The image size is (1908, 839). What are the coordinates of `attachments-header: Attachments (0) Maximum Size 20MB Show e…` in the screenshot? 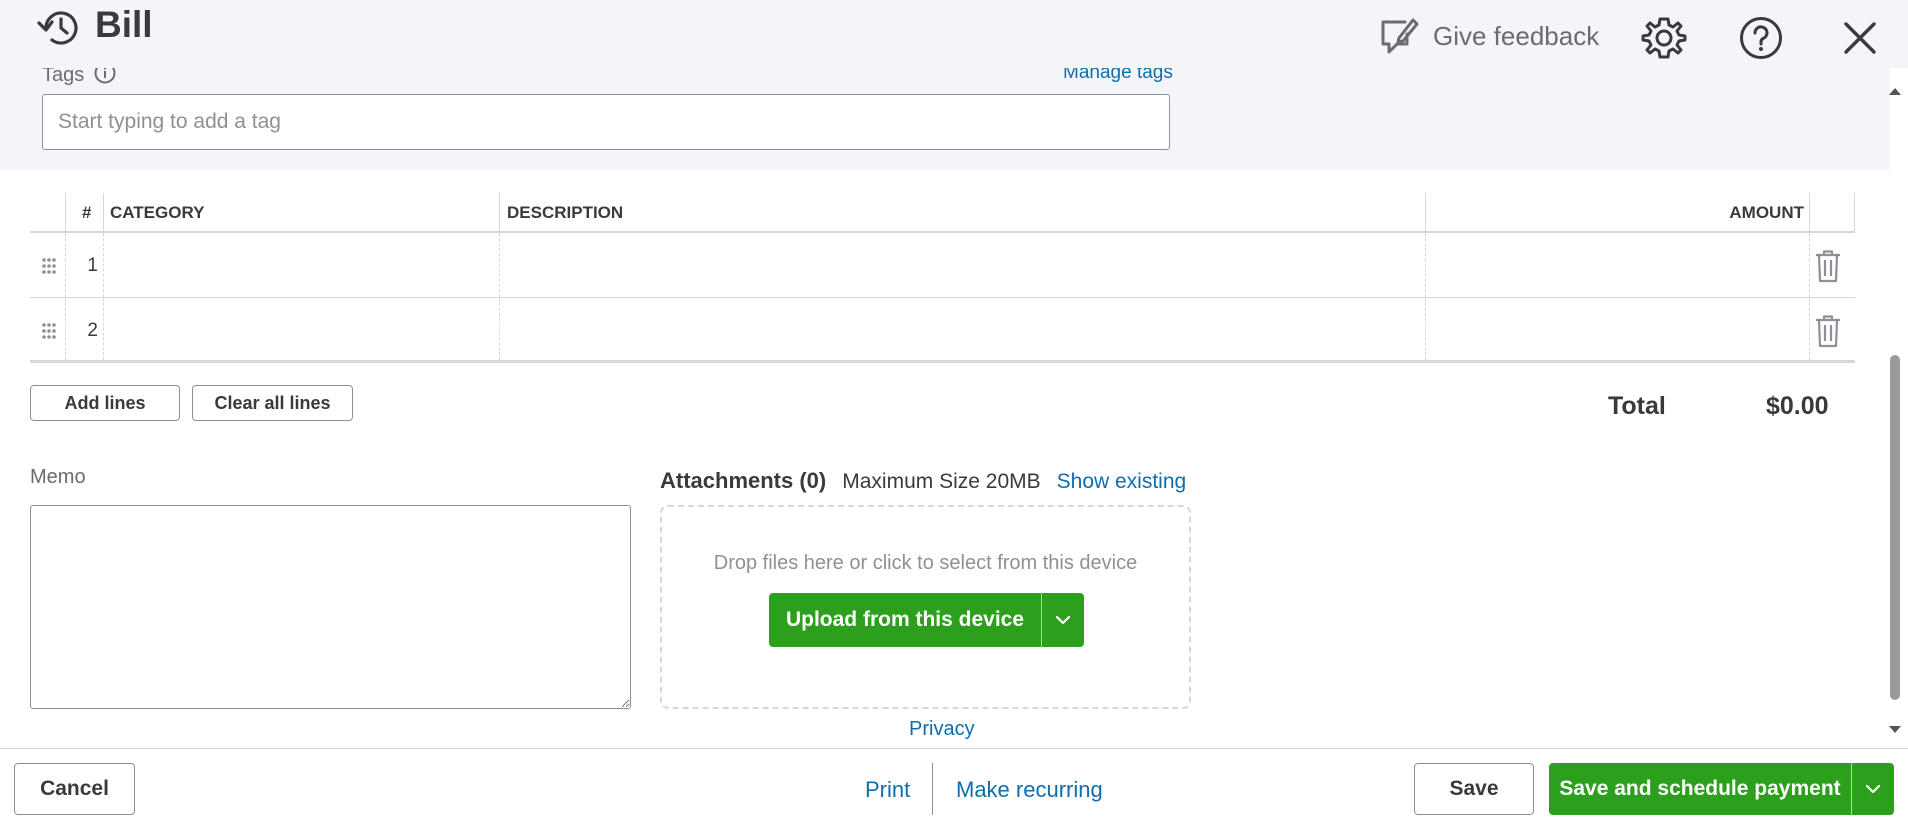 It's located at (923, 481).